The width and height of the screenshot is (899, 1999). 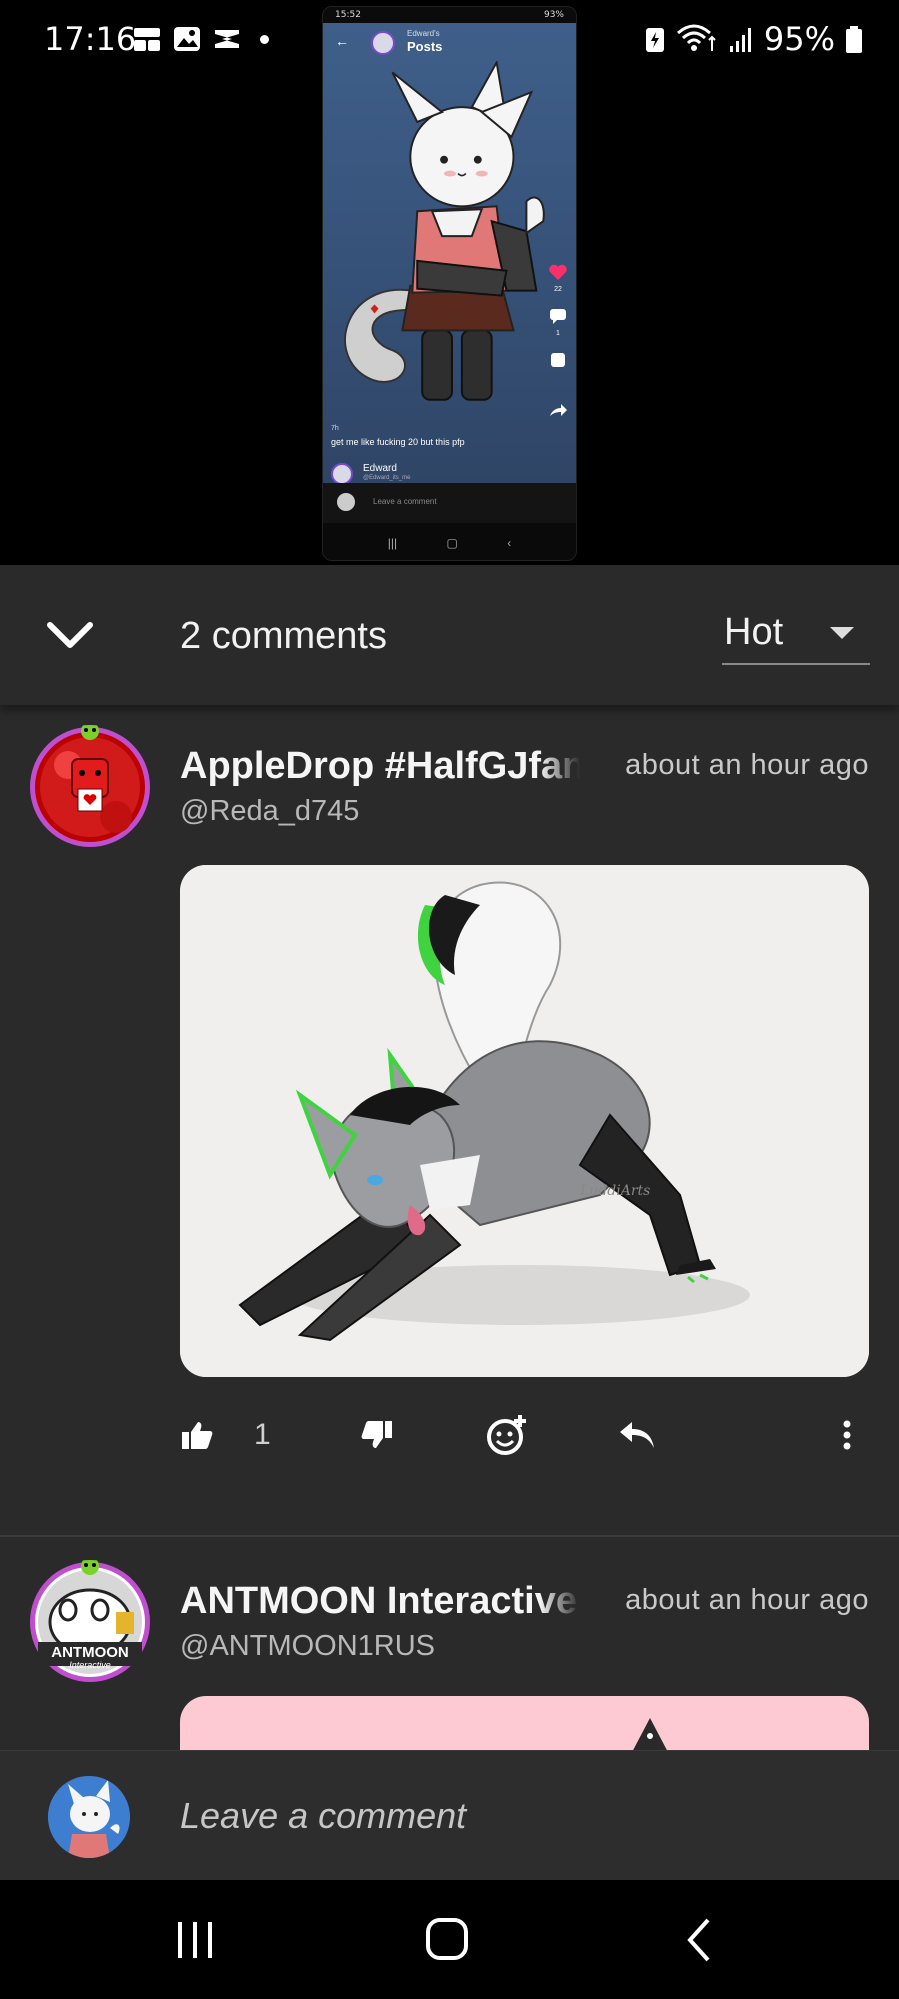 I want to click on notification-icons, so click(x=200, y=39).